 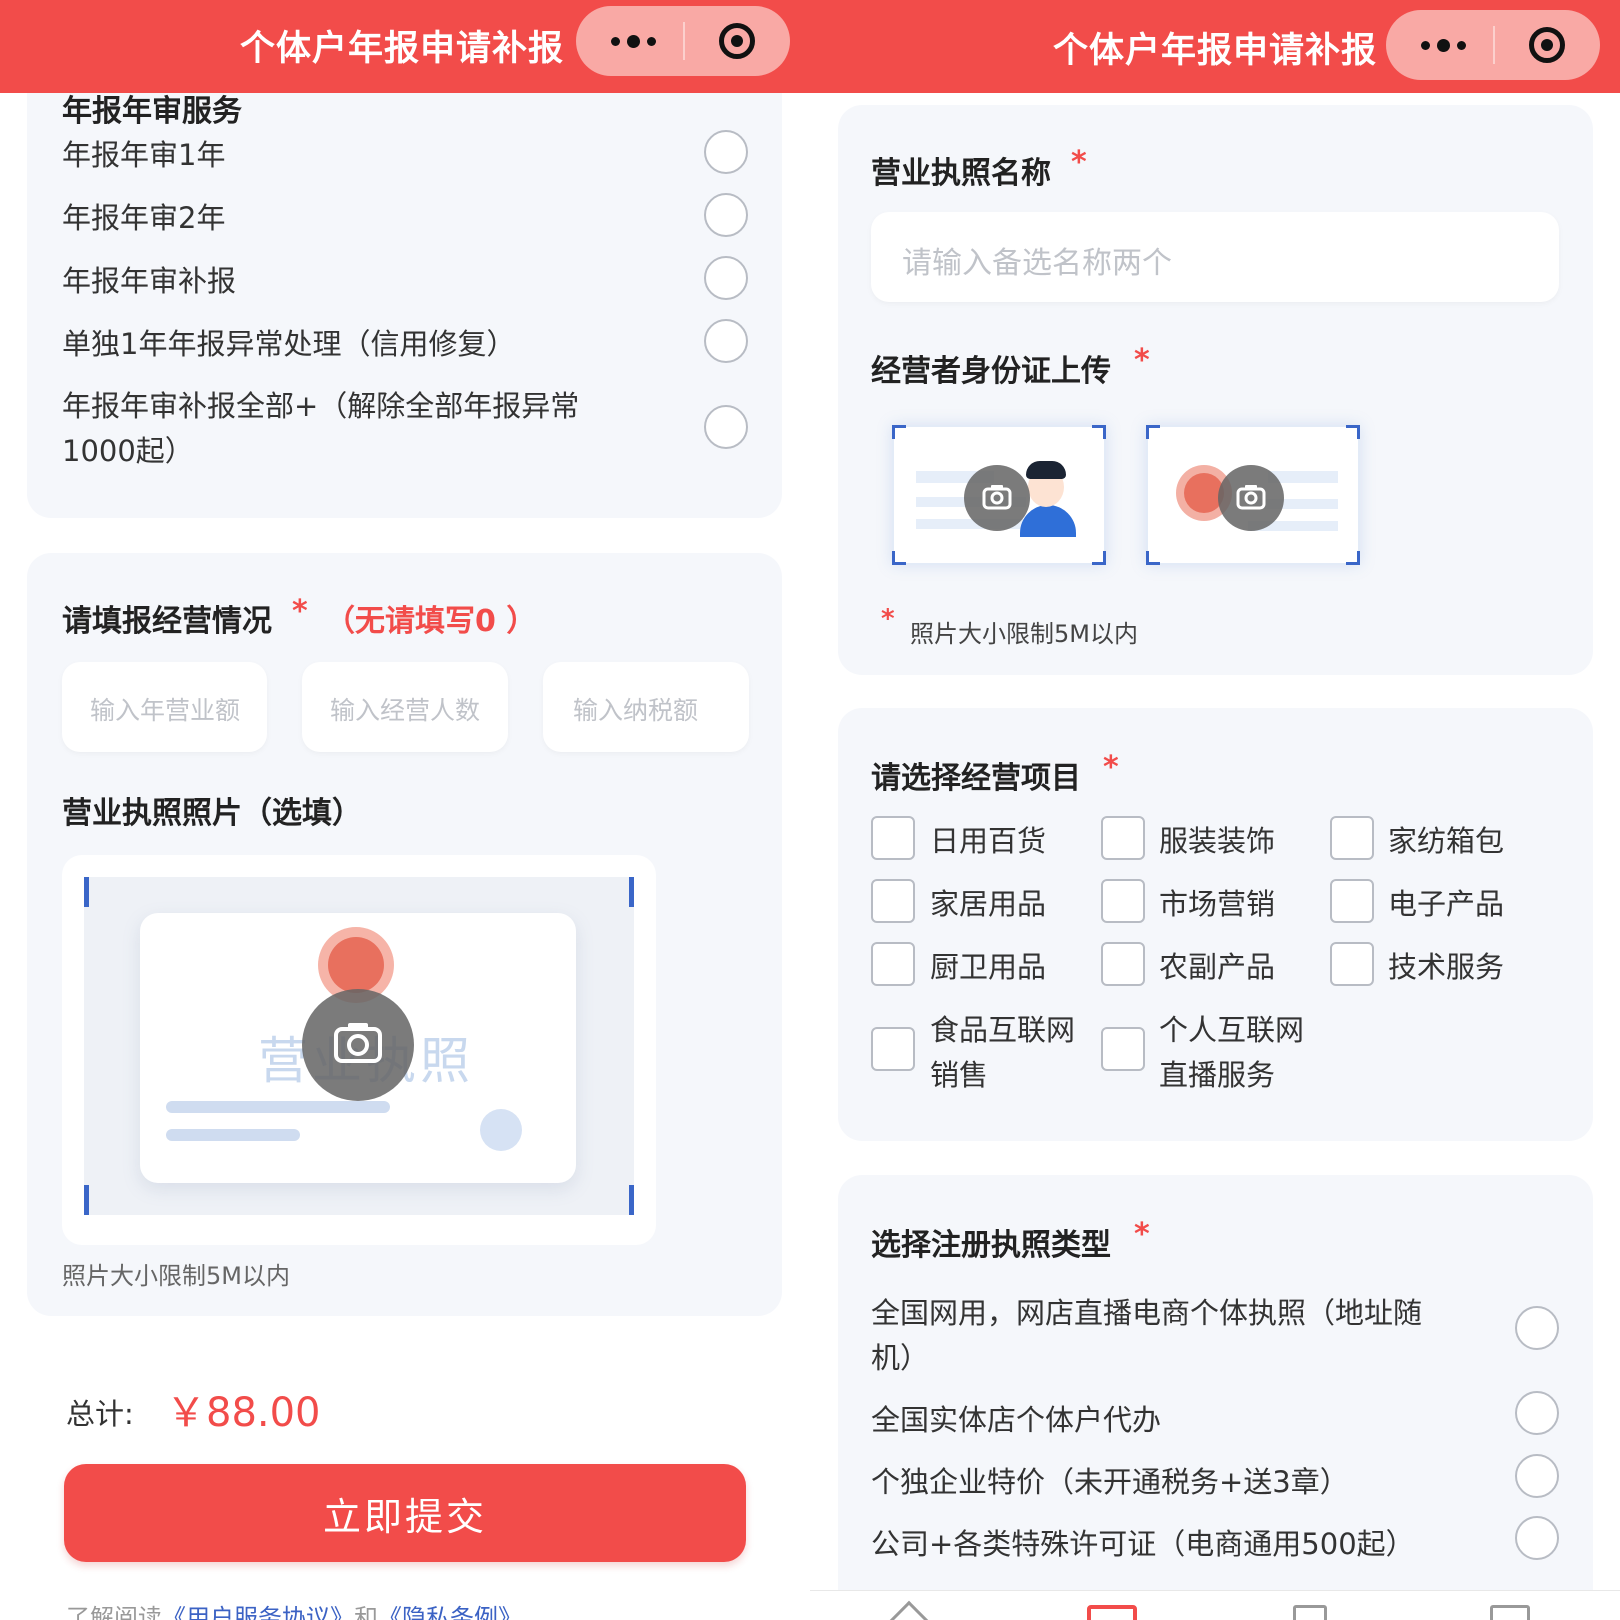 What do you see at coordinates (128, 451) in the screenshot?
I see `service-option-label-line2: 1000起）` at bounding box center [128, 451].